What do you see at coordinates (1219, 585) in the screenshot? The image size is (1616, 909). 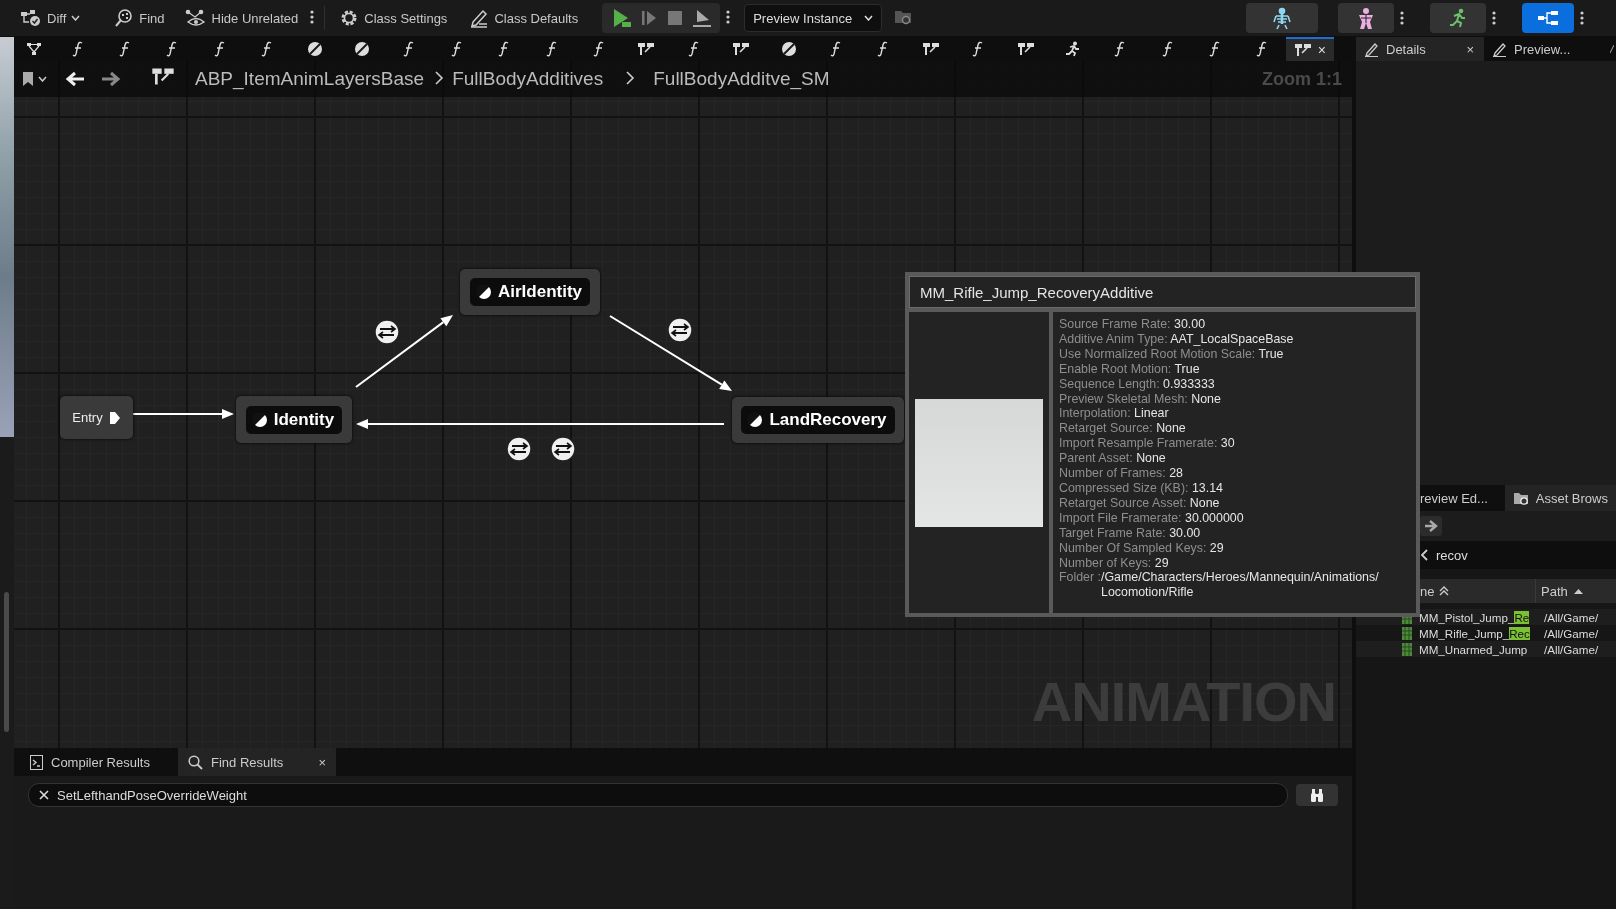 I see `property-line: Folder :/Game/Characters/Heroes/Mannequin/Animations/Locomotion/Rifle` at bounding box center [1219, 585].